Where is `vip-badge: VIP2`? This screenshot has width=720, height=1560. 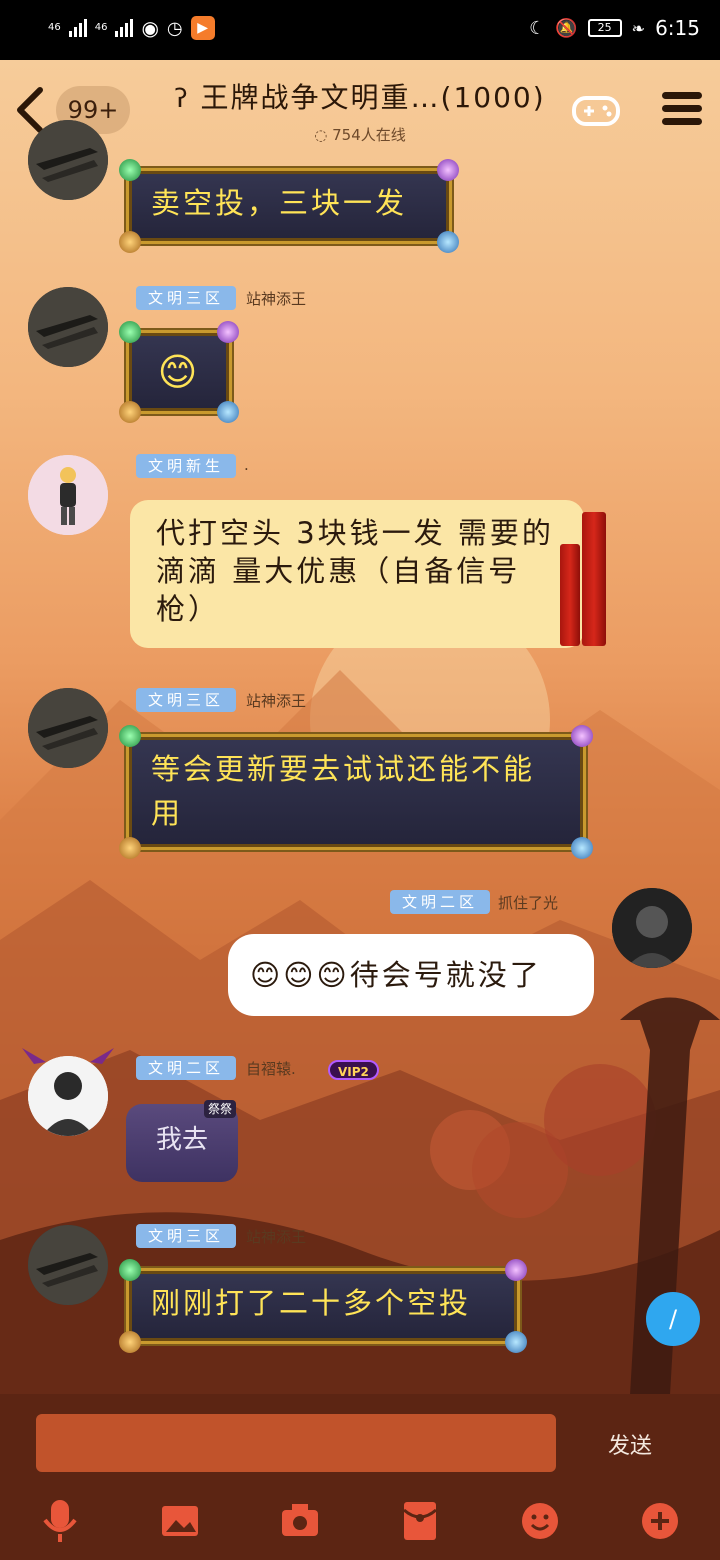
vip-badge: VIP2 is located at coordinates (353, 1070).